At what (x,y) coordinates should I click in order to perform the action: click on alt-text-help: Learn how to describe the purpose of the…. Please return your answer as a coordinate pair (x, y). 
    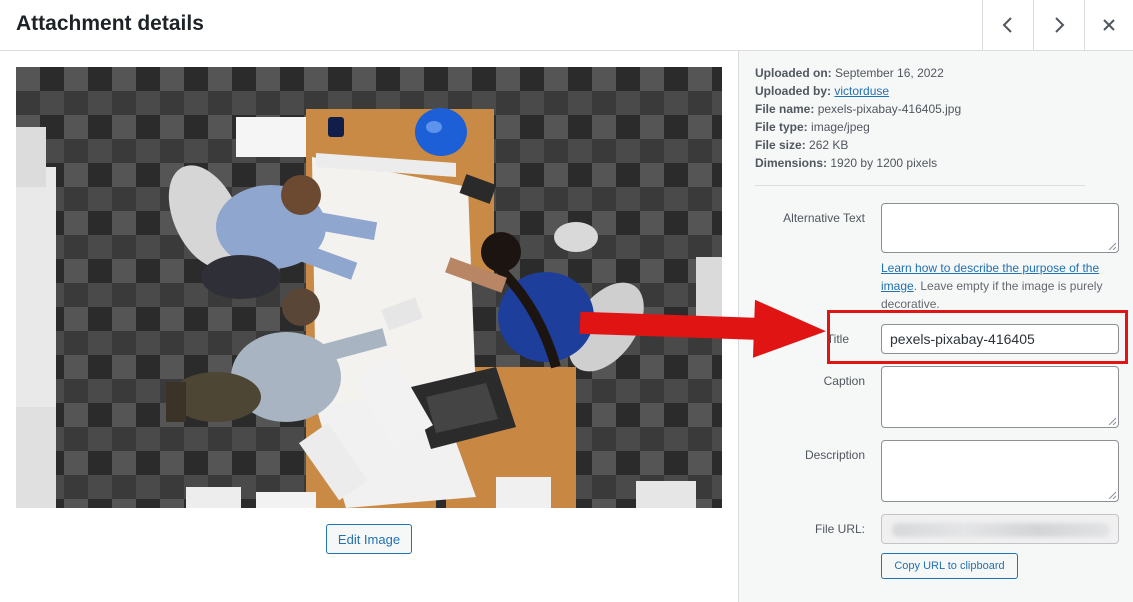
    Looking at the image, I should click on (992, 286).